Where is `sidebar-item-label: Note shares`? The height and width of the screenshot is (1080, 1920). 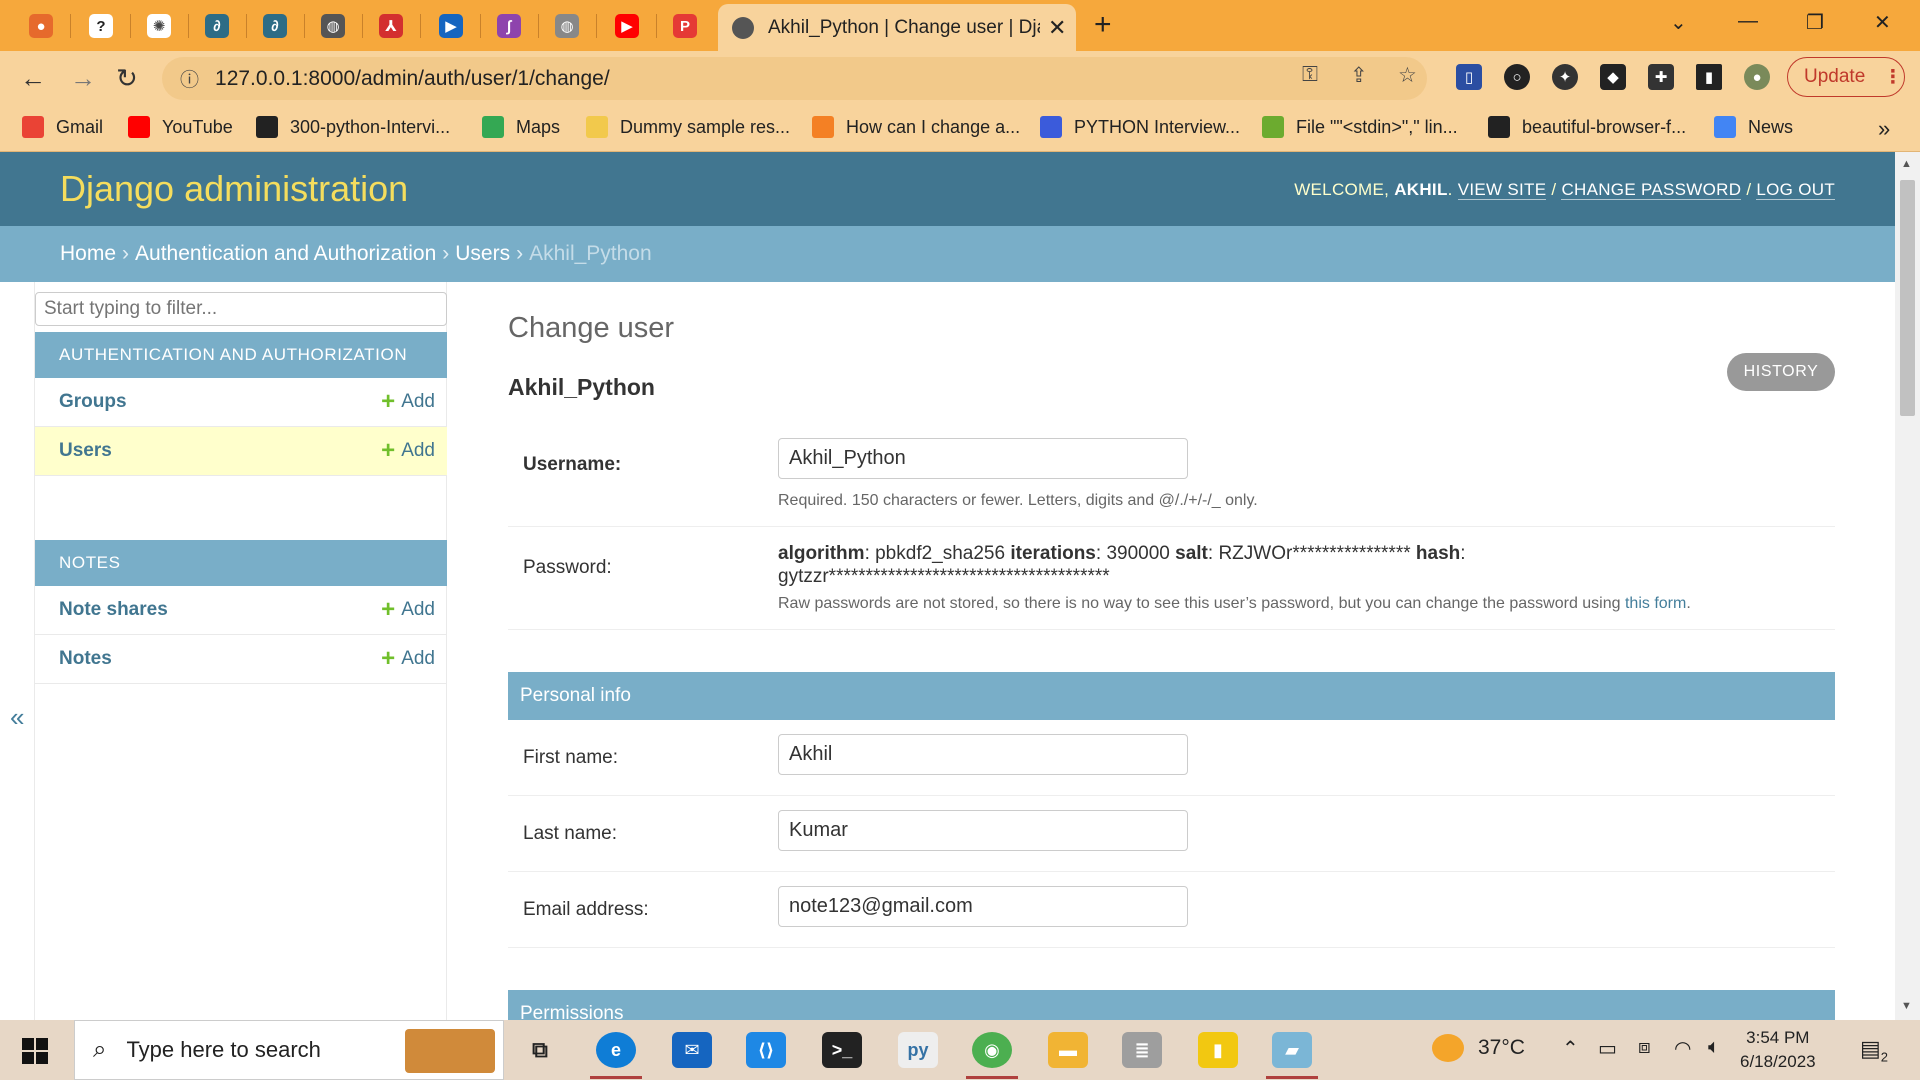 sidebar-item-label: Note shares is located at coordinates (113, 610).